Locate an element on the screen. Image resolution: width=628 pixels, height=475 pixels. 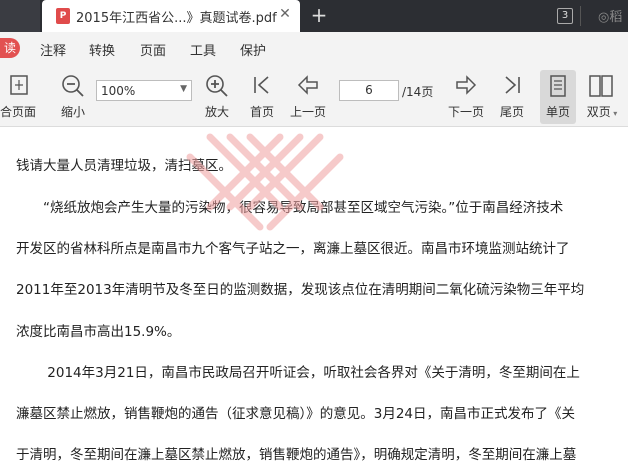
first-page-icon is located at coordinates (261, 85).